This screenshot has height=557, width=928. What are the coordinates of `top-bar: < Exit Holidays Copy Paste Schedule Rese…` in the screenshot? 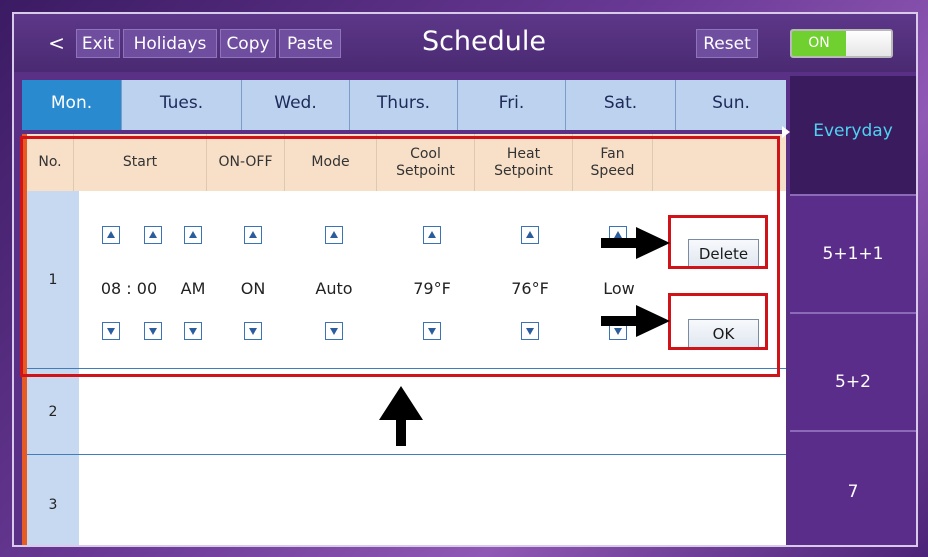 It's located at (465, 43).